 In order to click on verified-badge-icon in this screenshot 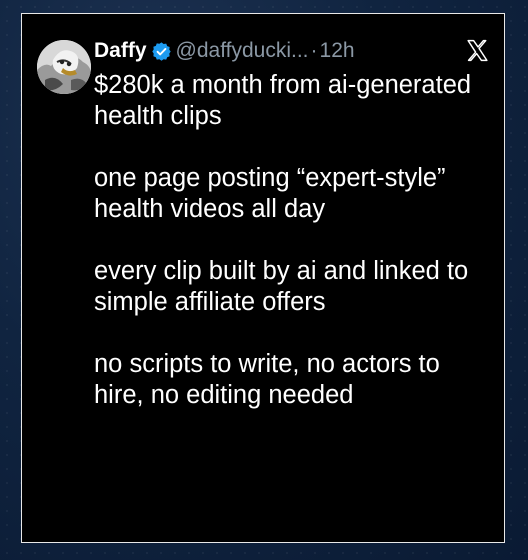, I will do `click(161, 51)`.